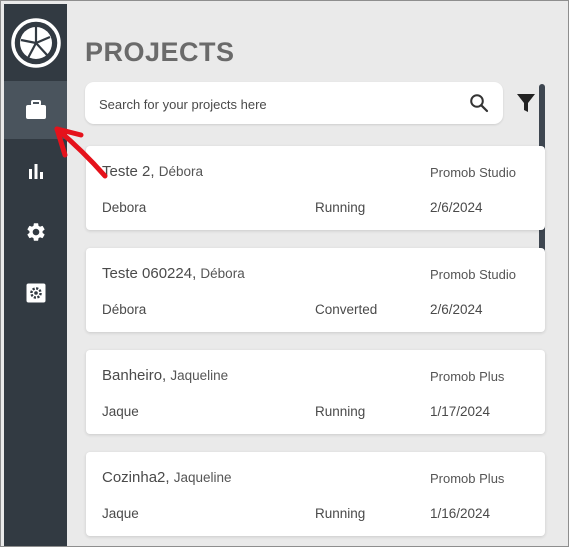 The image size is (569, 547). I want to click on project-title: Teste 2, Débora, so click(152, 171).